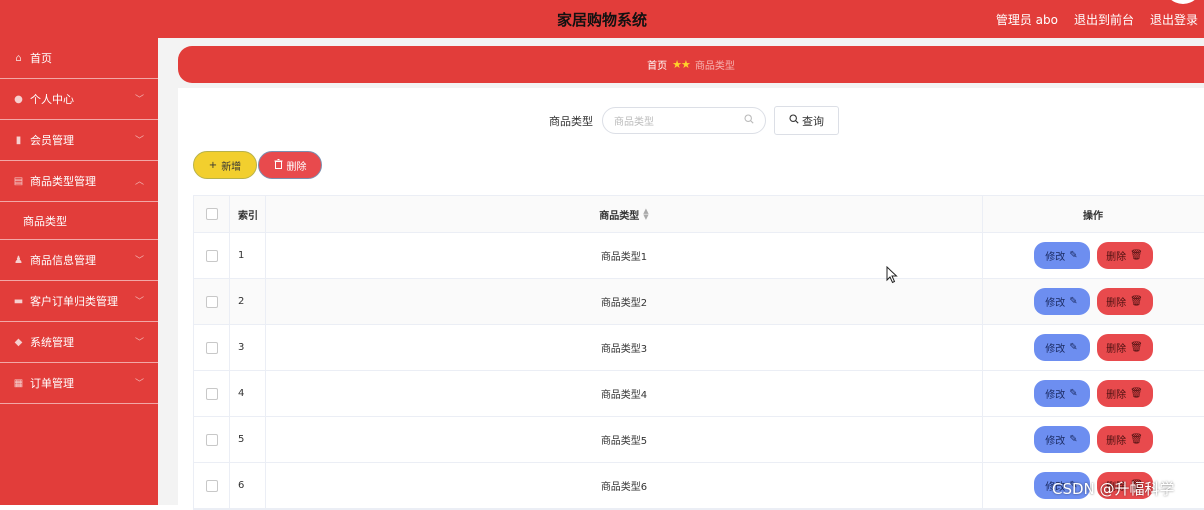  Describe the element at coordinates (18, 260) in the screenshot. I see `person-icon: ♟` at that location.